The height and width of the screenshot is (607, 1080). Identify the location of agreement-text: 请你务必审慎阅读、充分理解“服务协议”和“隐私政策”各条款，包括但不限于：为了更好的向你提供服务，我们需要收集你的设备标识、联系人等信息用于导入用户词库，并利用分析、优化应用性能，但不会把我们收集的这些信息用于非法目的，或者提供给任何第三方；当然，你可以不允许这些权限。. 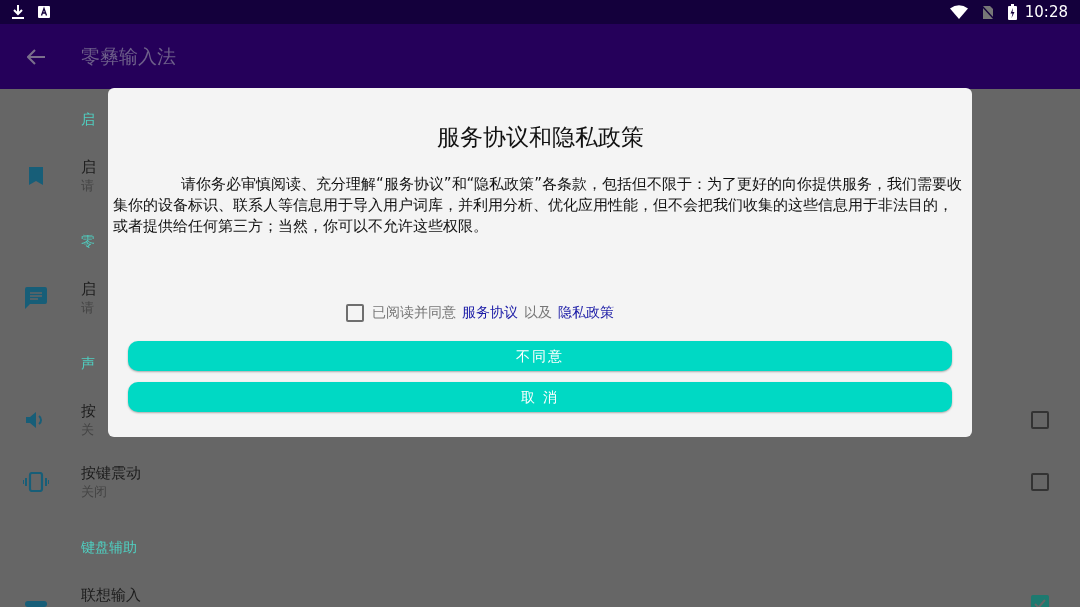
(538, 205).